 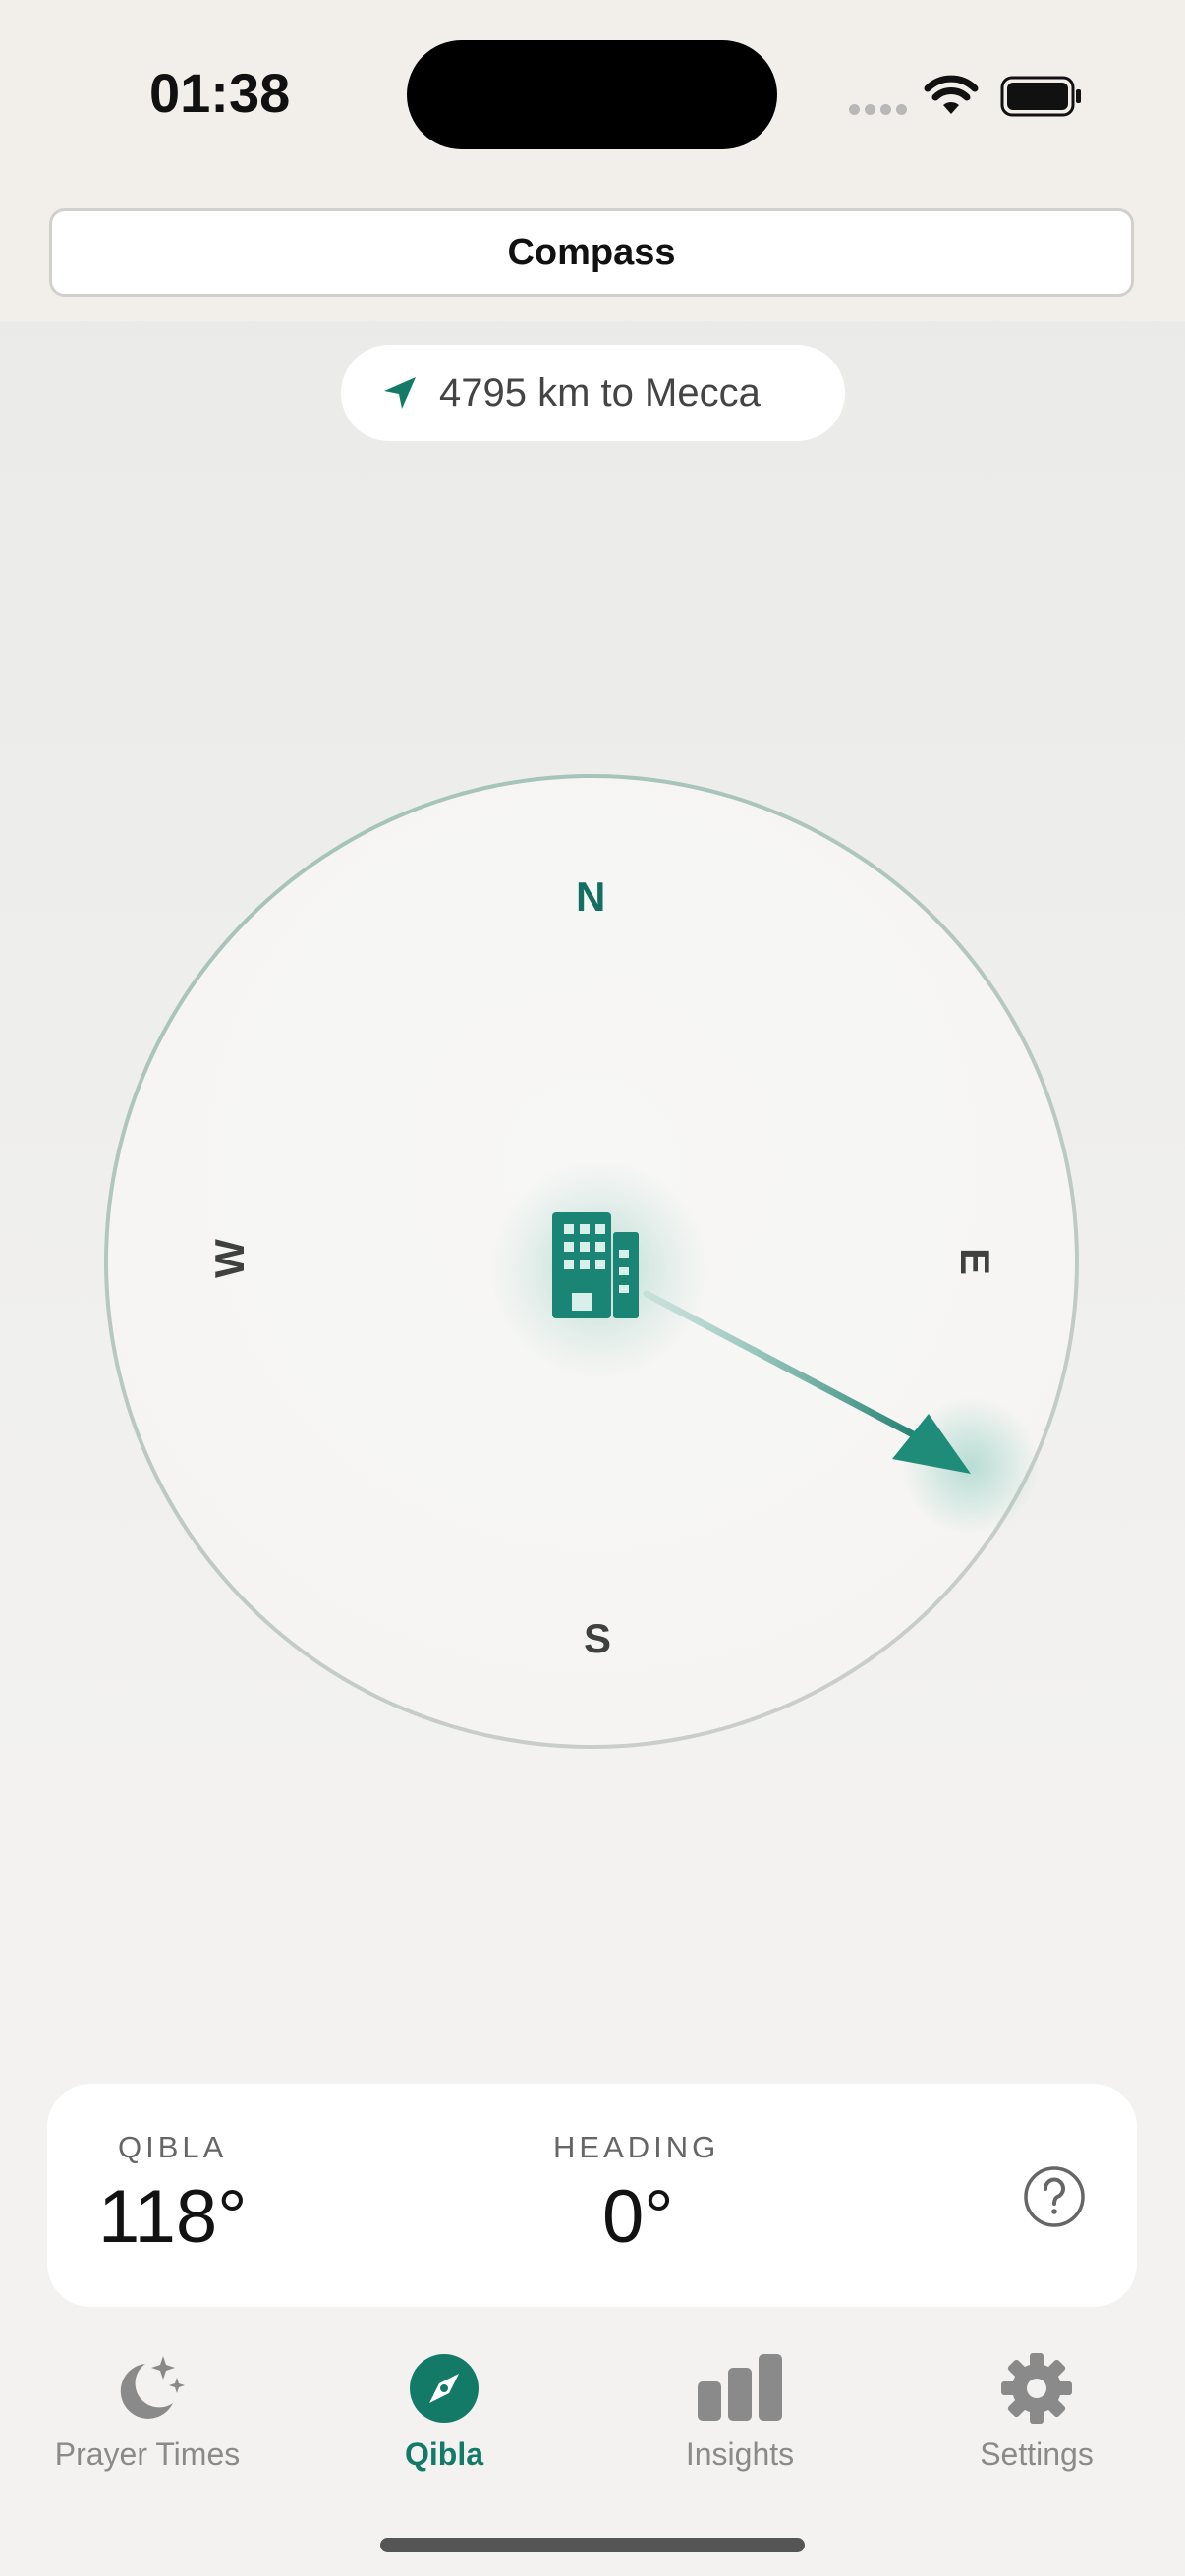 I want to click on tab-label: Insights, so click(x=740, y=2454).